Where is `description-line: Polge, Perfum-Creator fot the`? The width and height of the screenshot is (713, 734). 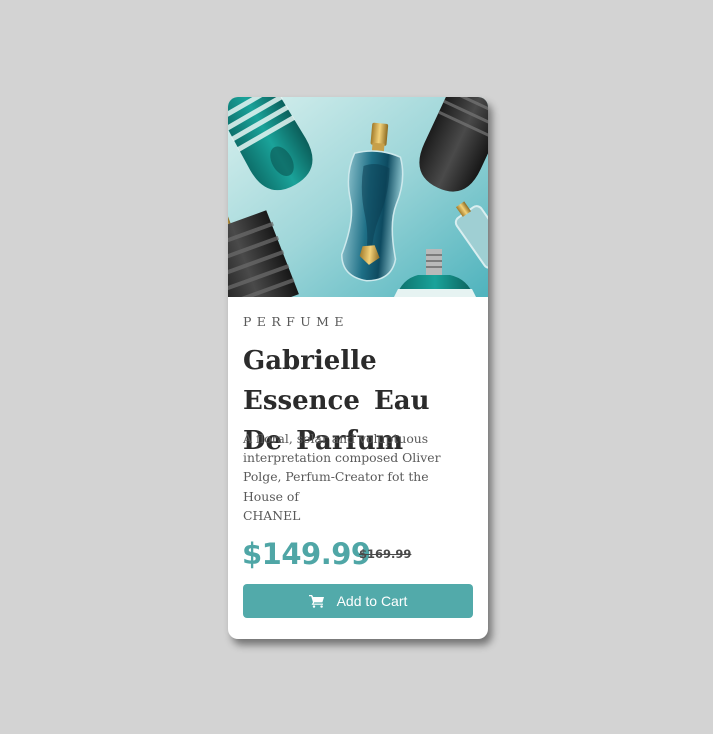 description-line: Polge, Perfum-Creator fot the is located at coordinates (336, 477).